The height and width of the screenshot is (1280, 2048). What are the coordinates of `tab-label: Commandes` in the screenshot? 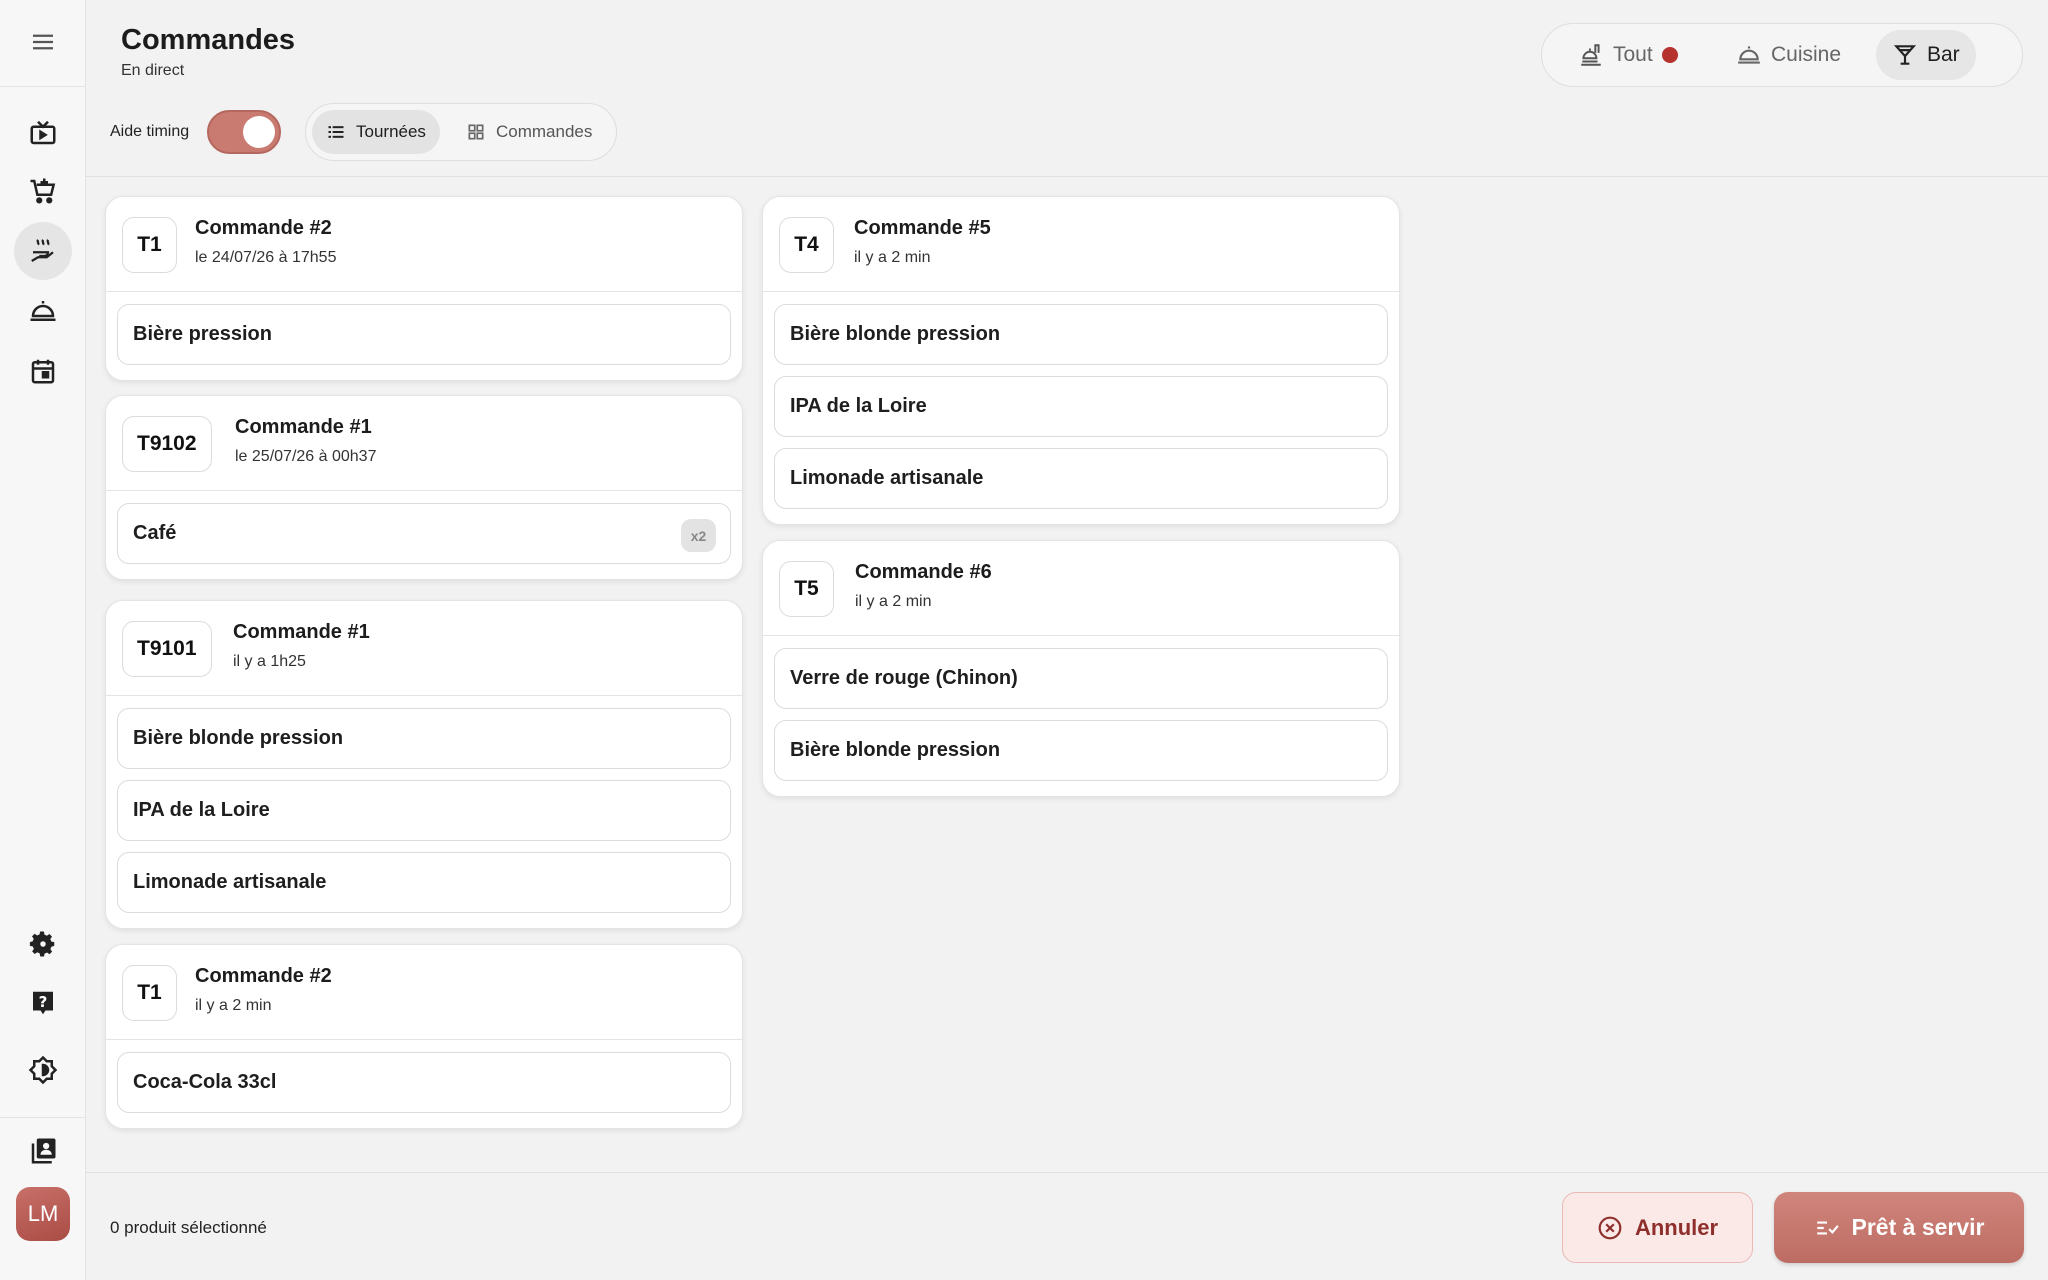 It's located at (544, 131).